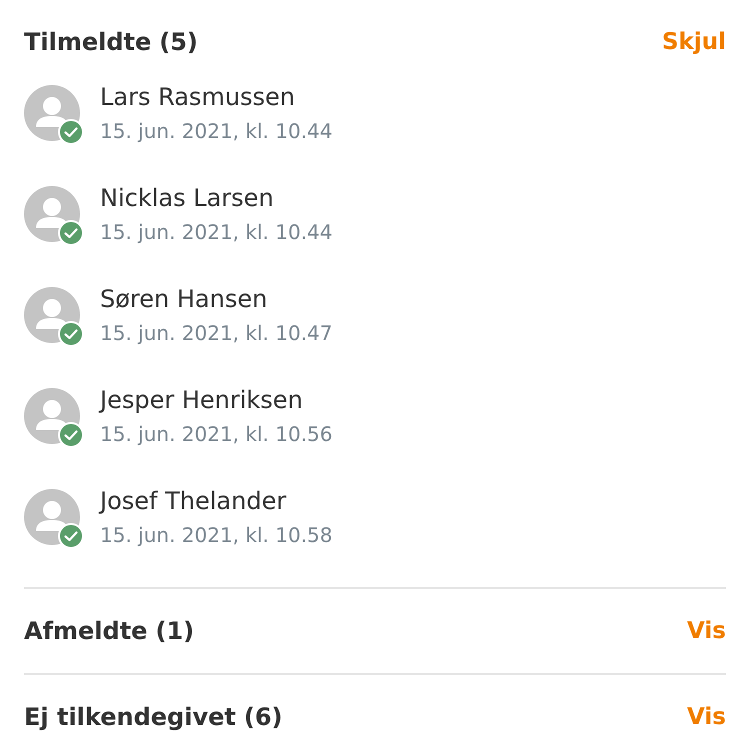 Image resolution: width=750 pixels, height=755 pixels. Describe the element at coordinates (111, 42) in the screenshot. I see `section-title: Tilmeldte (5)` at that location.